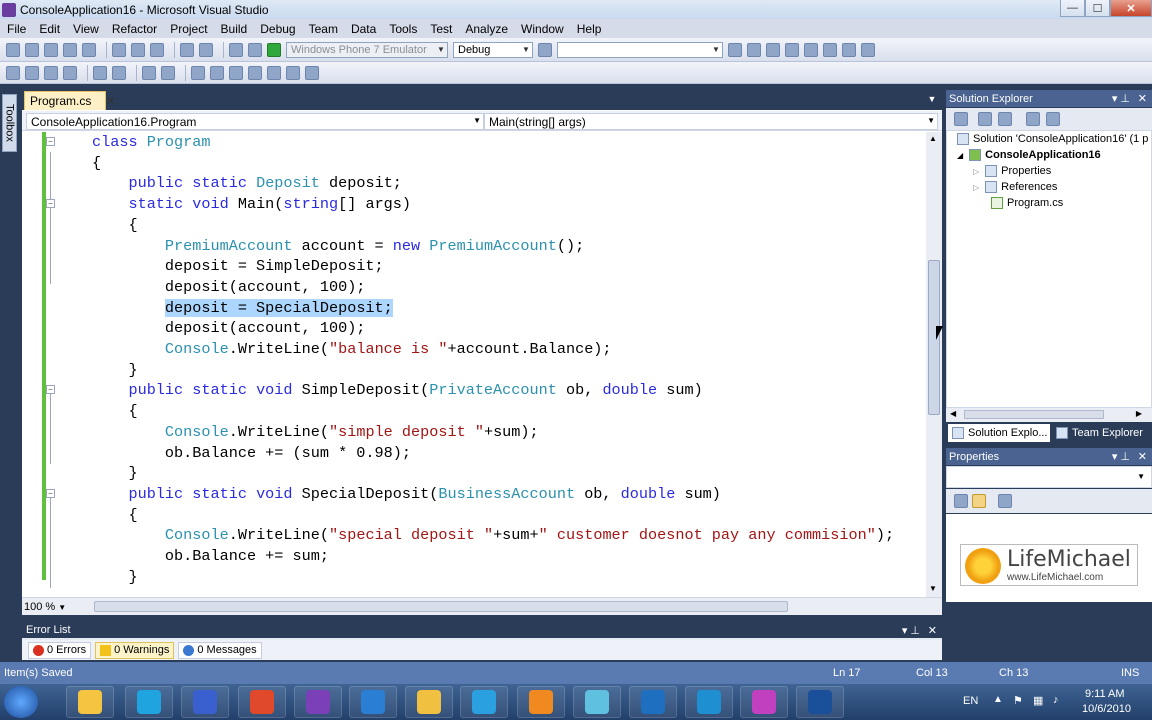  I want to click on view-class-diagram-icon, so click(1053, 119).